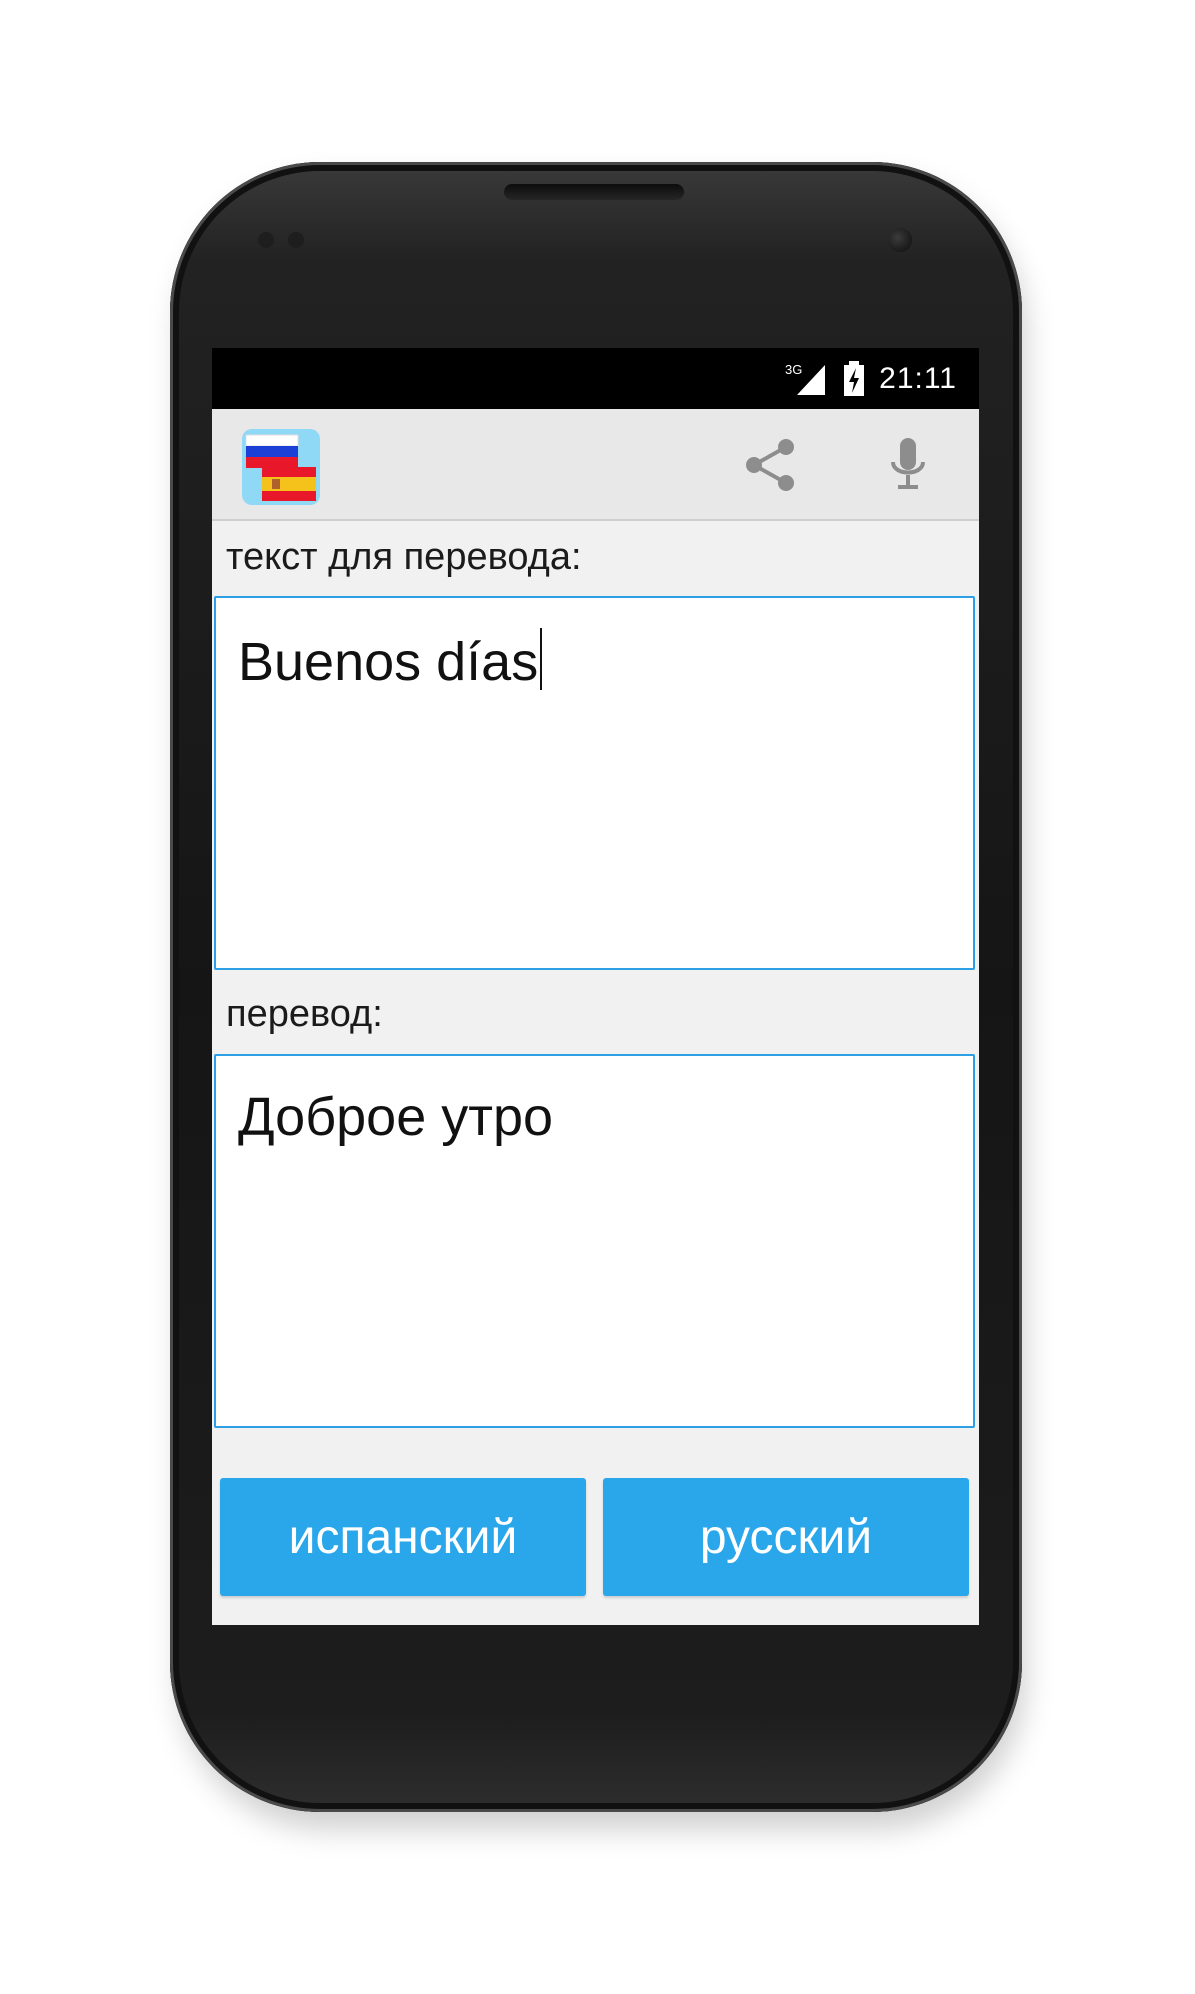 The height and width of the screenshot is (1994, 1195). I want to click on share-icon, so click(770, 465).